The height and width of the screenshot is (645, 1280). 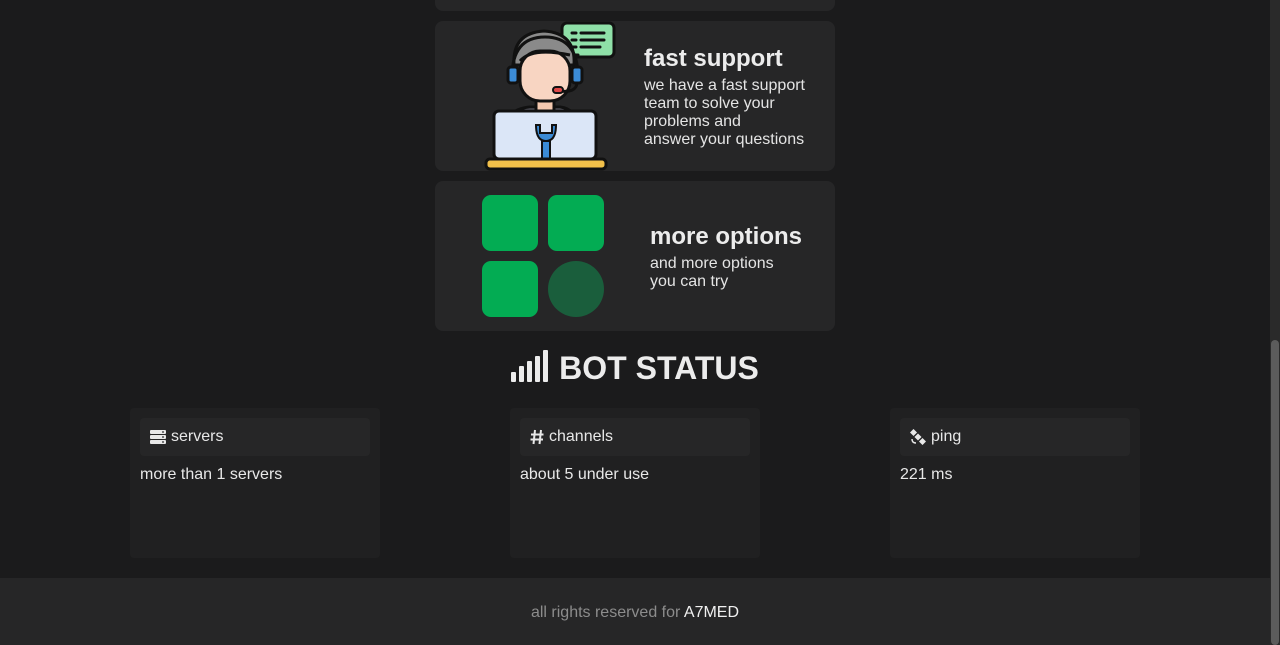 What do you see at coordinates (692, 121) in the screenshot?
I see `feature-description-line: problems and` at bounding box center [692, 121].